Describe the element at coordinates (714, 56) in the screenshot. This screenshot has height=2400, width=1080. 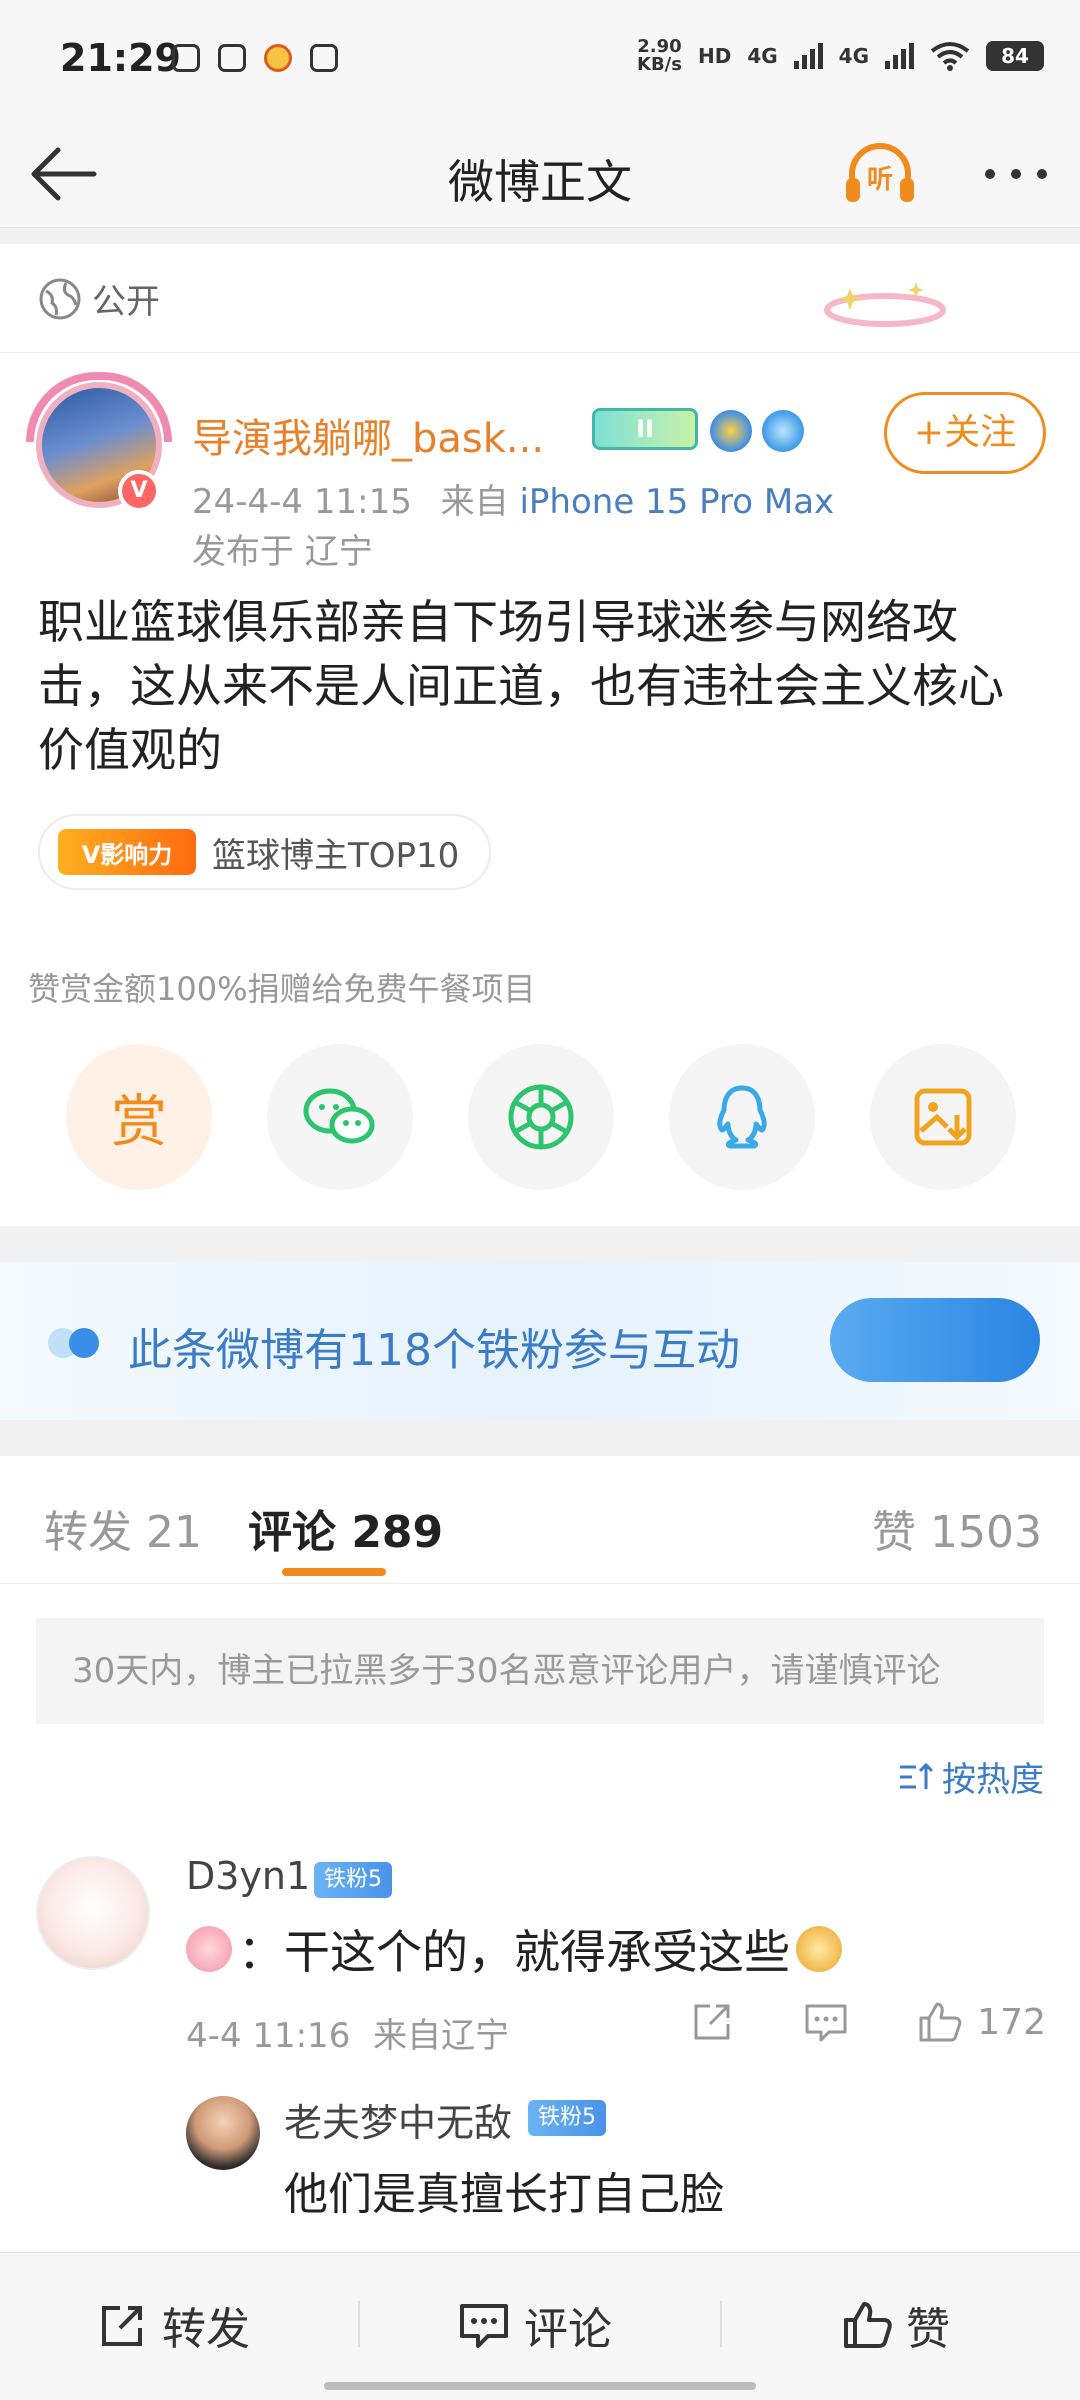
I see `hd-tag: HD` at that location.